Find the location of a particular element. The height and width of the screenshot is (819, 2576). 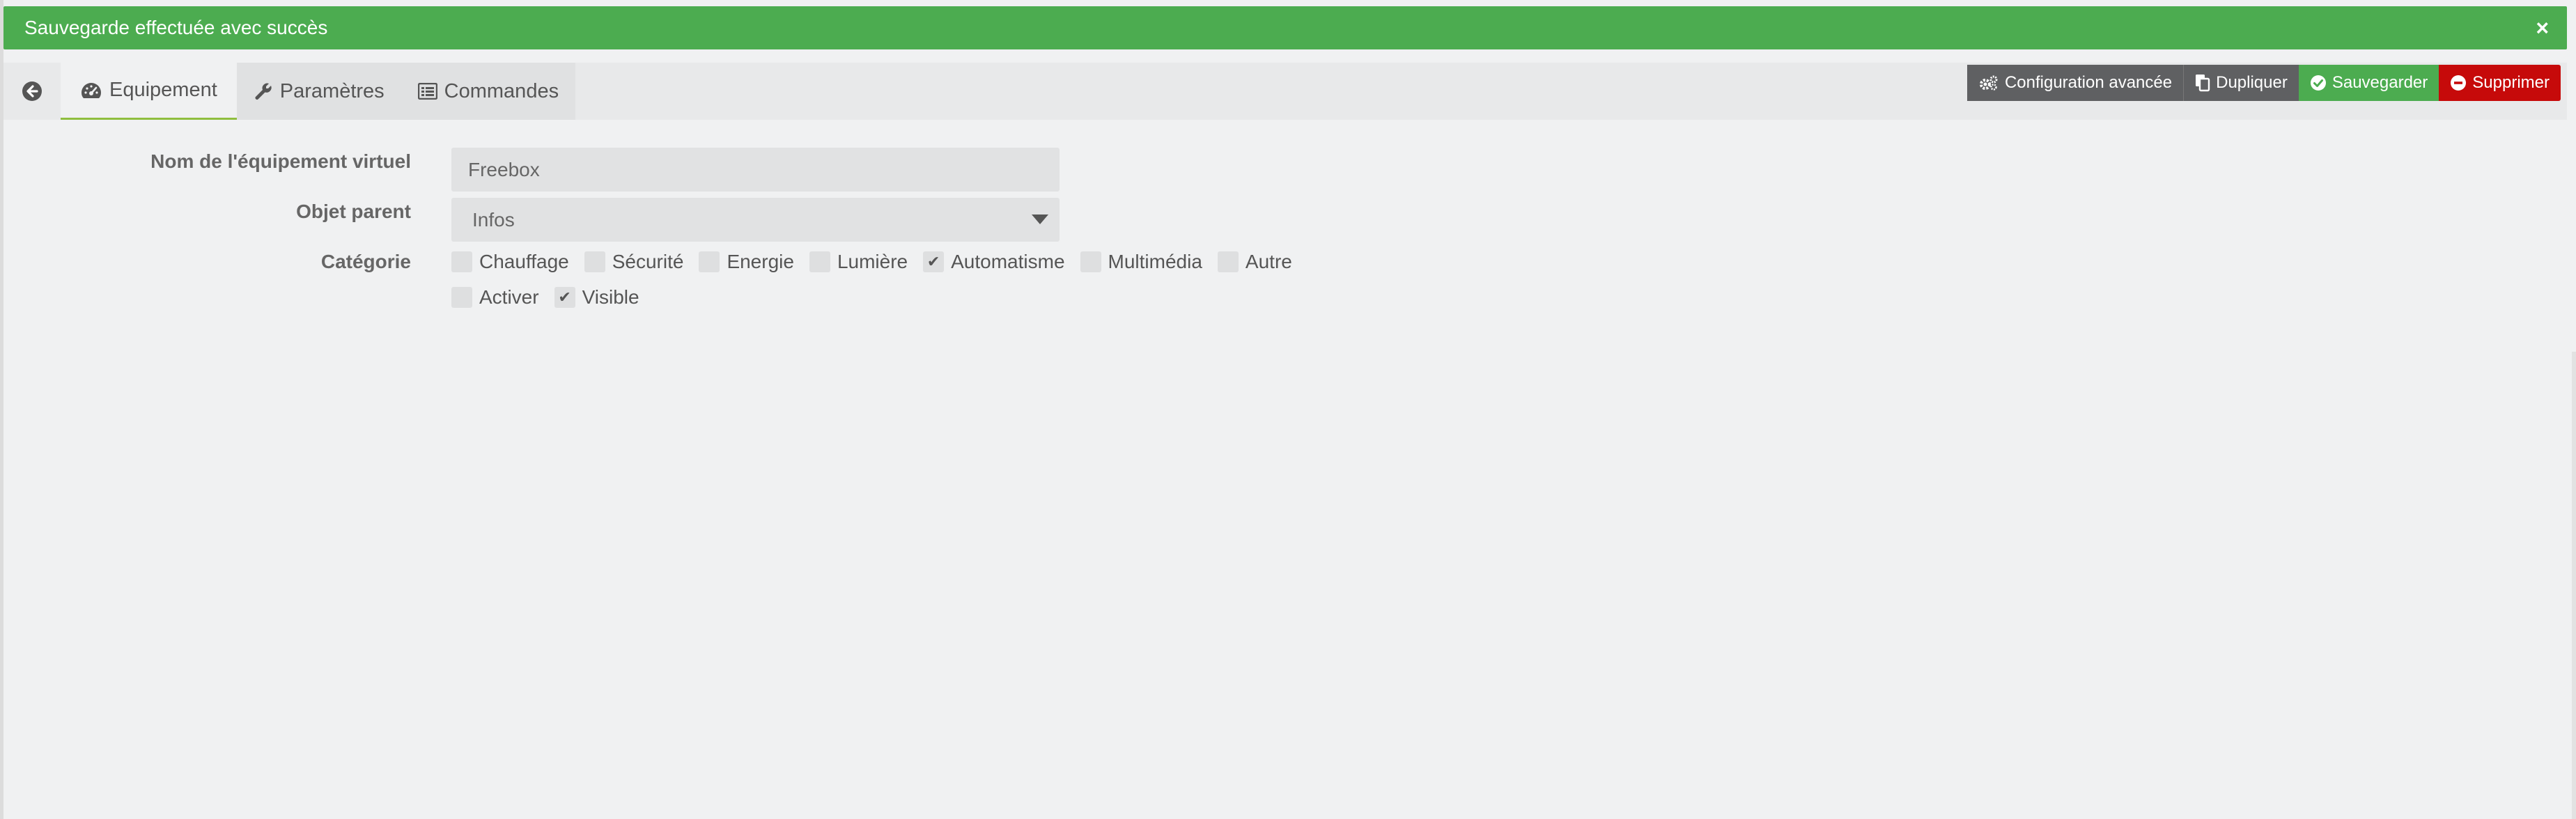

category-chauffage: Chauffage is located at coordinates (510, 262).